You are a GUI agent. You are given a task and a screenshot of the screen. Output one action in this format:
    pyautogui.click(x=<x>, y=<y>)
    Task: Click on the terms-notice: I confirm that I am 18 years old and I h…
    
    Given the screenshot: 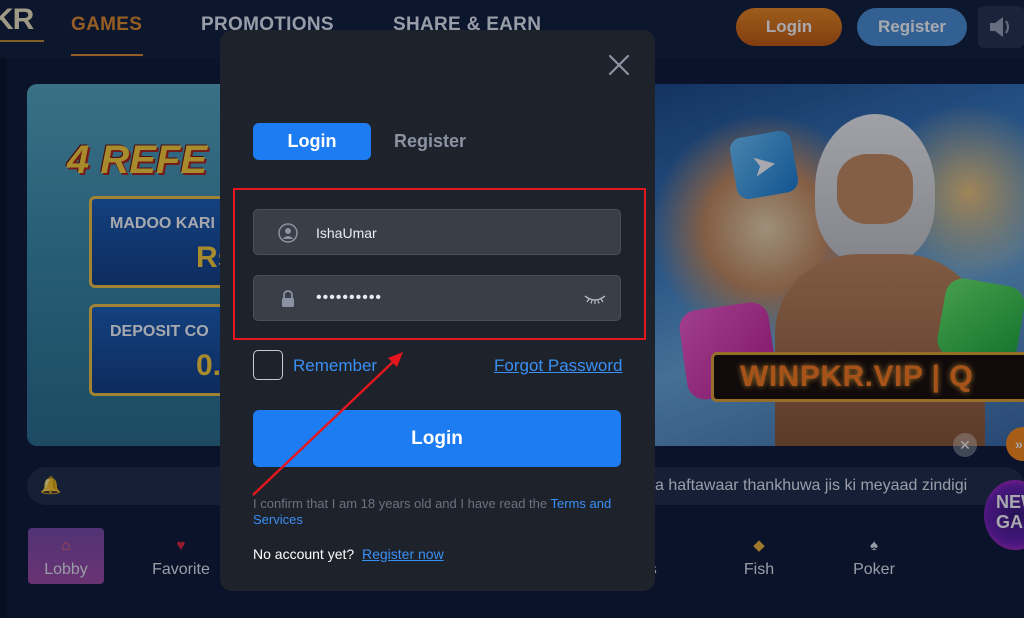 What is the action you would take?
    pyautogui.click(x=437, y=512)
    